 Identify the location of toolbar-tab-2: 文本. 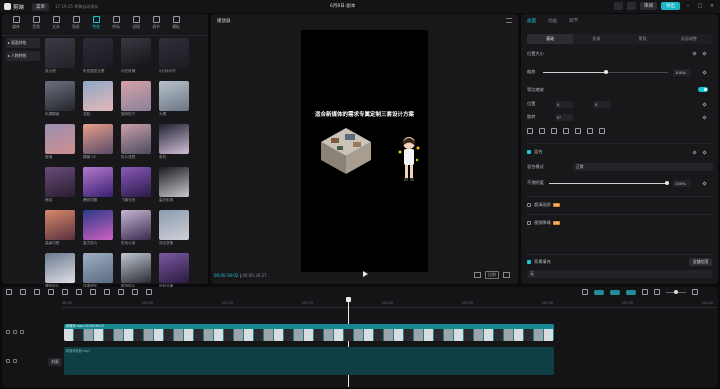
(56, 23).